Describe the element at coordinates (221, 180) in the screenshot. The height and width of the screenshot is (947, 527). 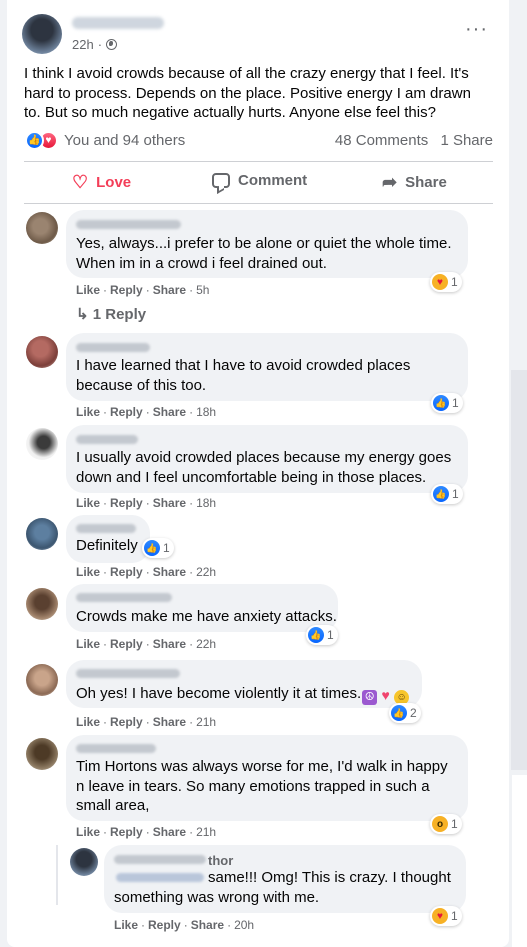
I see `comment-icon` at that location.